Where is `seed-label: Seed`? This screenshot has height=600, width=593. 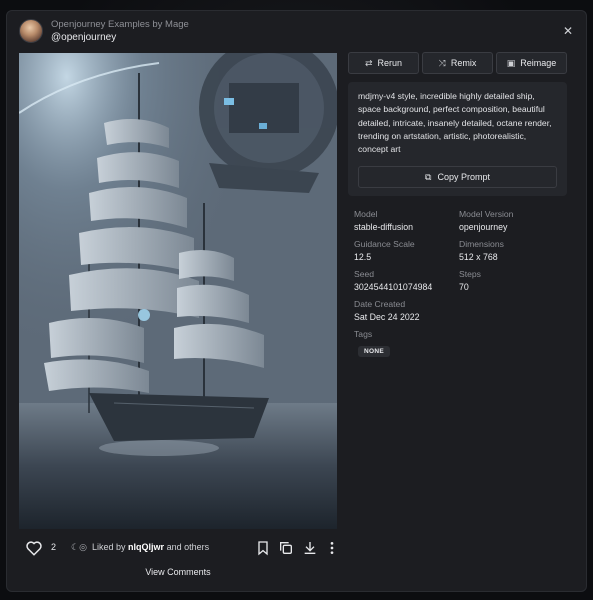
seed-label: Seed is located at coordinates (364, 274).